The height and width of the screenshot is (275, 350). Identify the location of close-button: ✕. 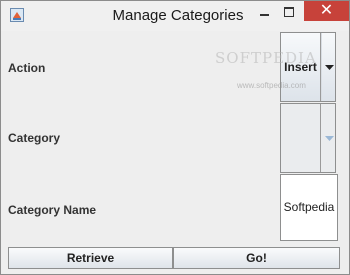
(326, 11).